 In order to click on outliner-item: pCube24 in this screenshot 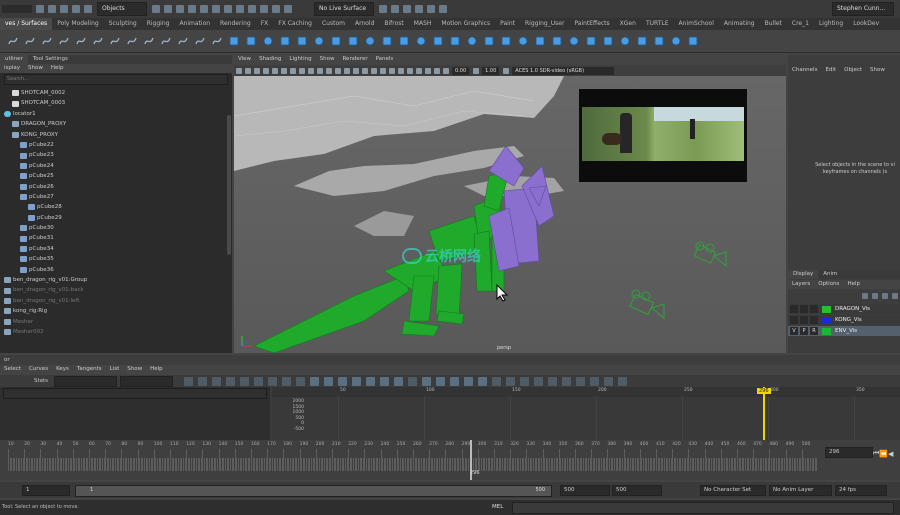, I will do `click(116, 166)`.